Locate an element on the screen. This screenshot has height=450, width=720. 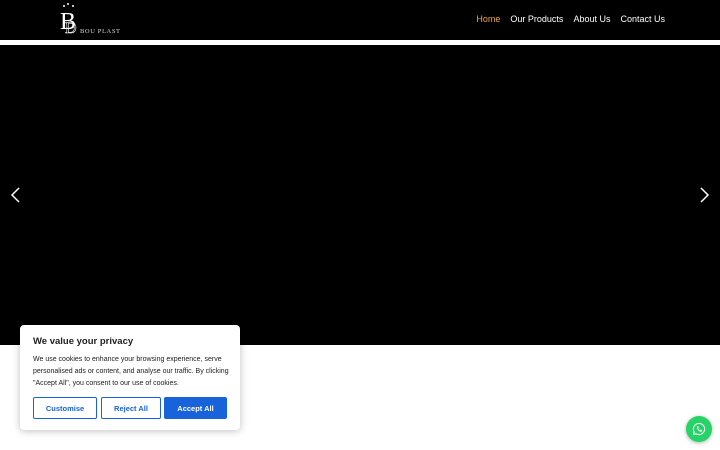
whatsapp-icon is located at coordinates (699, 429).